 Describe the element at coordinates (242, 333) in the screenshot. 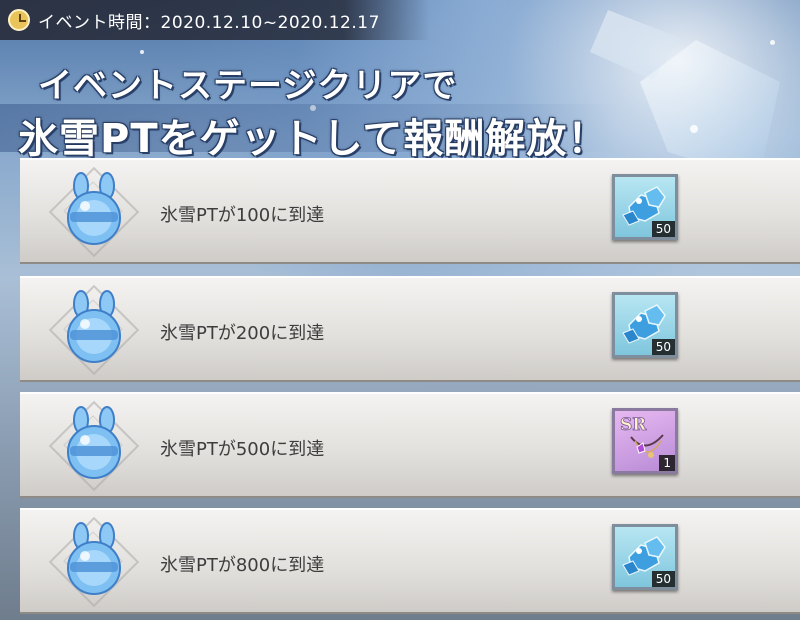

I see `reward-condition-label: 氷雪PTが200に到達` at that location.